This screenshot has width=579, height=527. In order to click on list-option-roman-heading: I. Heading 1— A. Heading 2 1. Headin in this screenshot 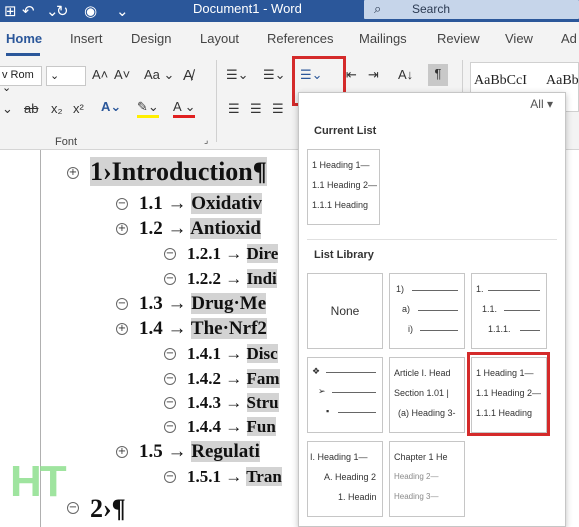, I will do `click(345, 479)`.